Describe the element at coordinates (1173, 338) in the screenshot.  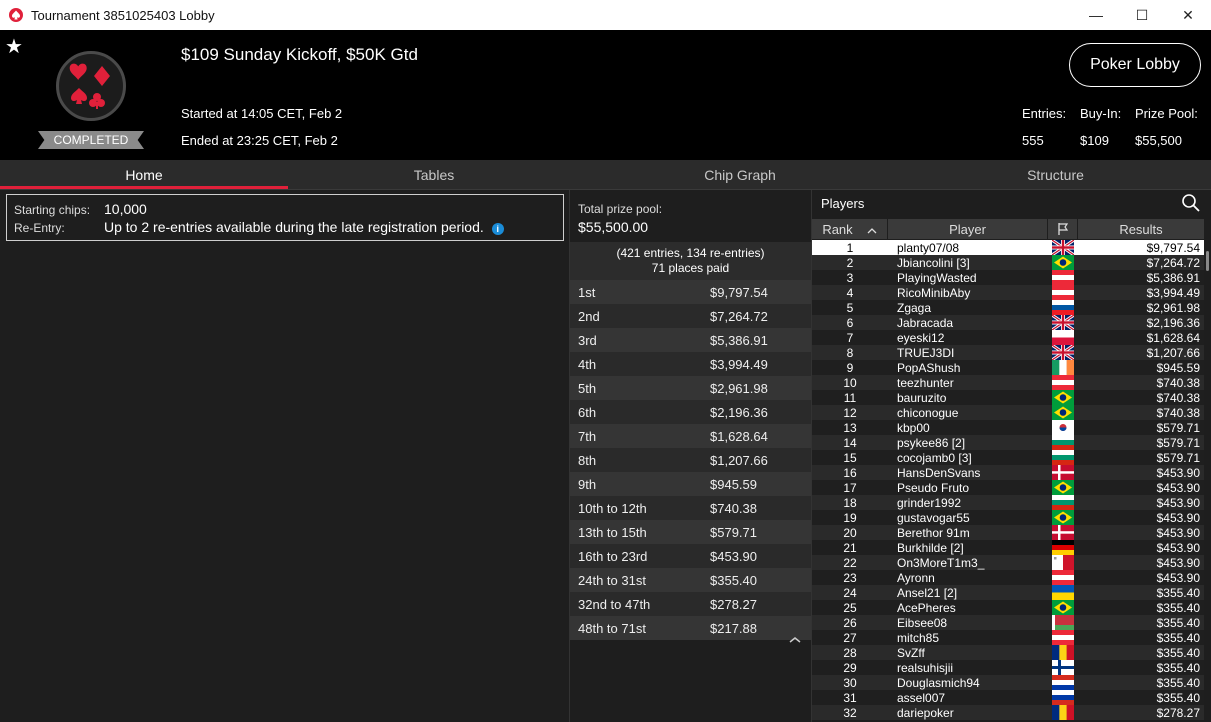
I see `player-result: $1,628.64` at that location.